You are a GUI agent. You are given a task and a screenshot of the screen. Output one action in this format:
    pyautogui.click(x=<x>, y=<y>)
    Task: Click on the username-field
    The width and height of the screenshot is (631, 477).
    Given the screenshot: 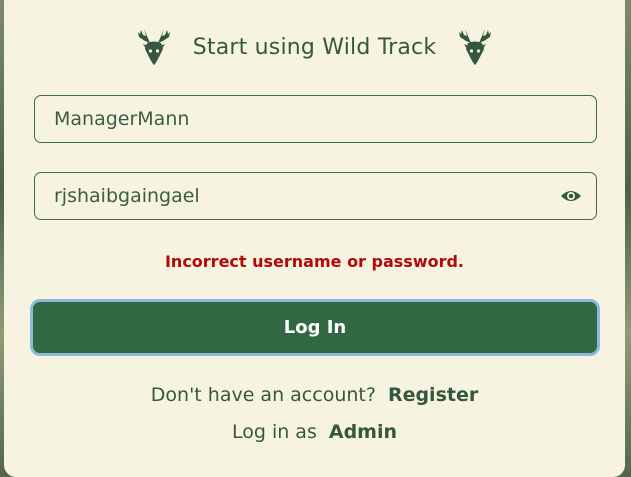 What is the action you would take?
    pyautogui.click(x=315, y=119)
    